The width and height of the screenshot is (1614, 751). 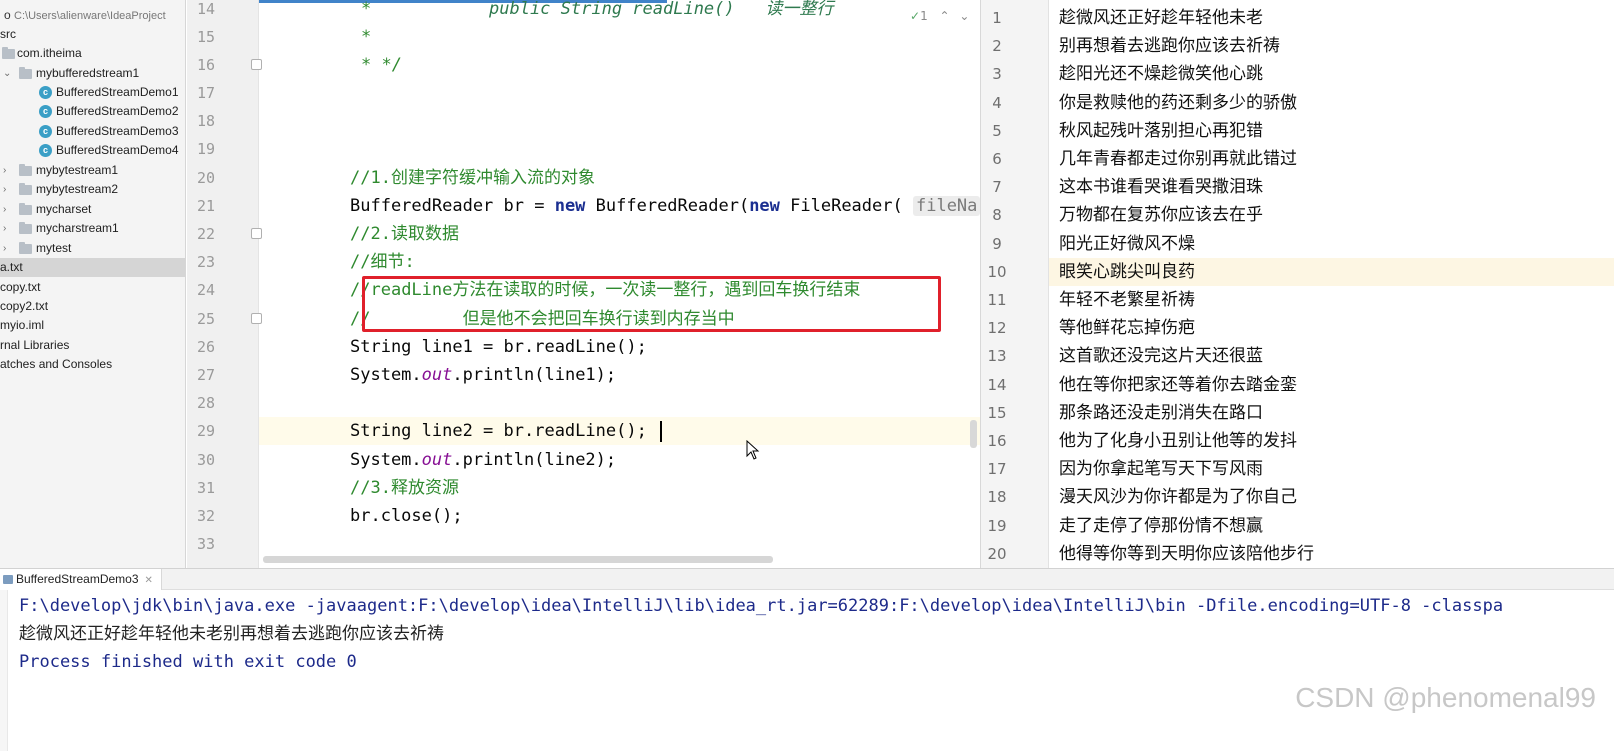 What do you see at coordinates (205, 460) in the screenshot?
I see `line-number: 30` at bounding box center [205, 460].